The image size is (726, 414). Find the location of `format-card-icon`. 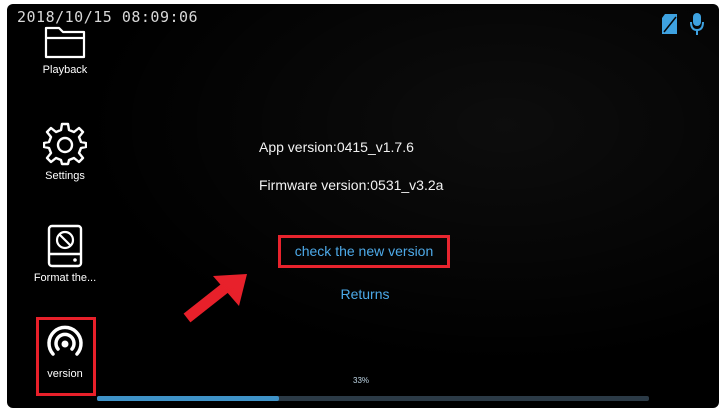

format-card-icon is located at coordinates (65, 246).